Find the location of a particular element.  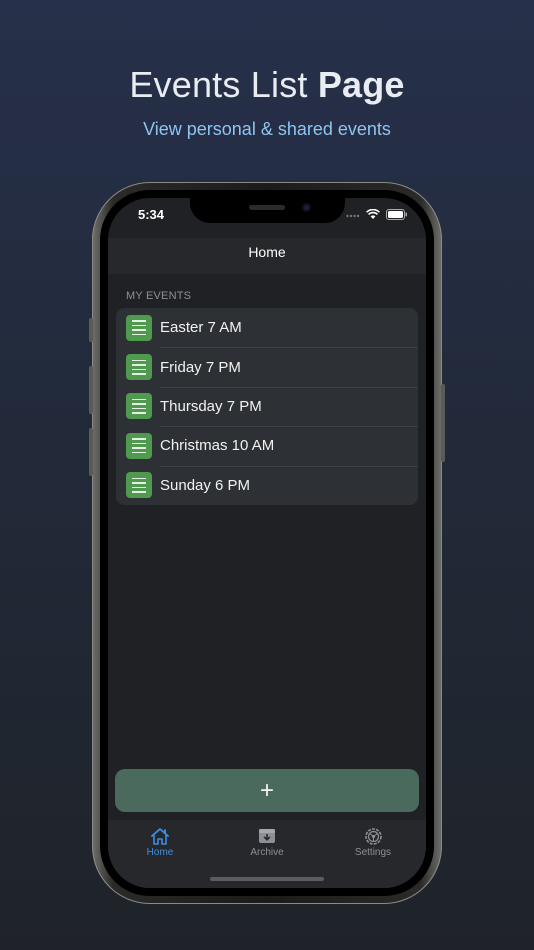

home-indicator is located at coordinates (267, 879).